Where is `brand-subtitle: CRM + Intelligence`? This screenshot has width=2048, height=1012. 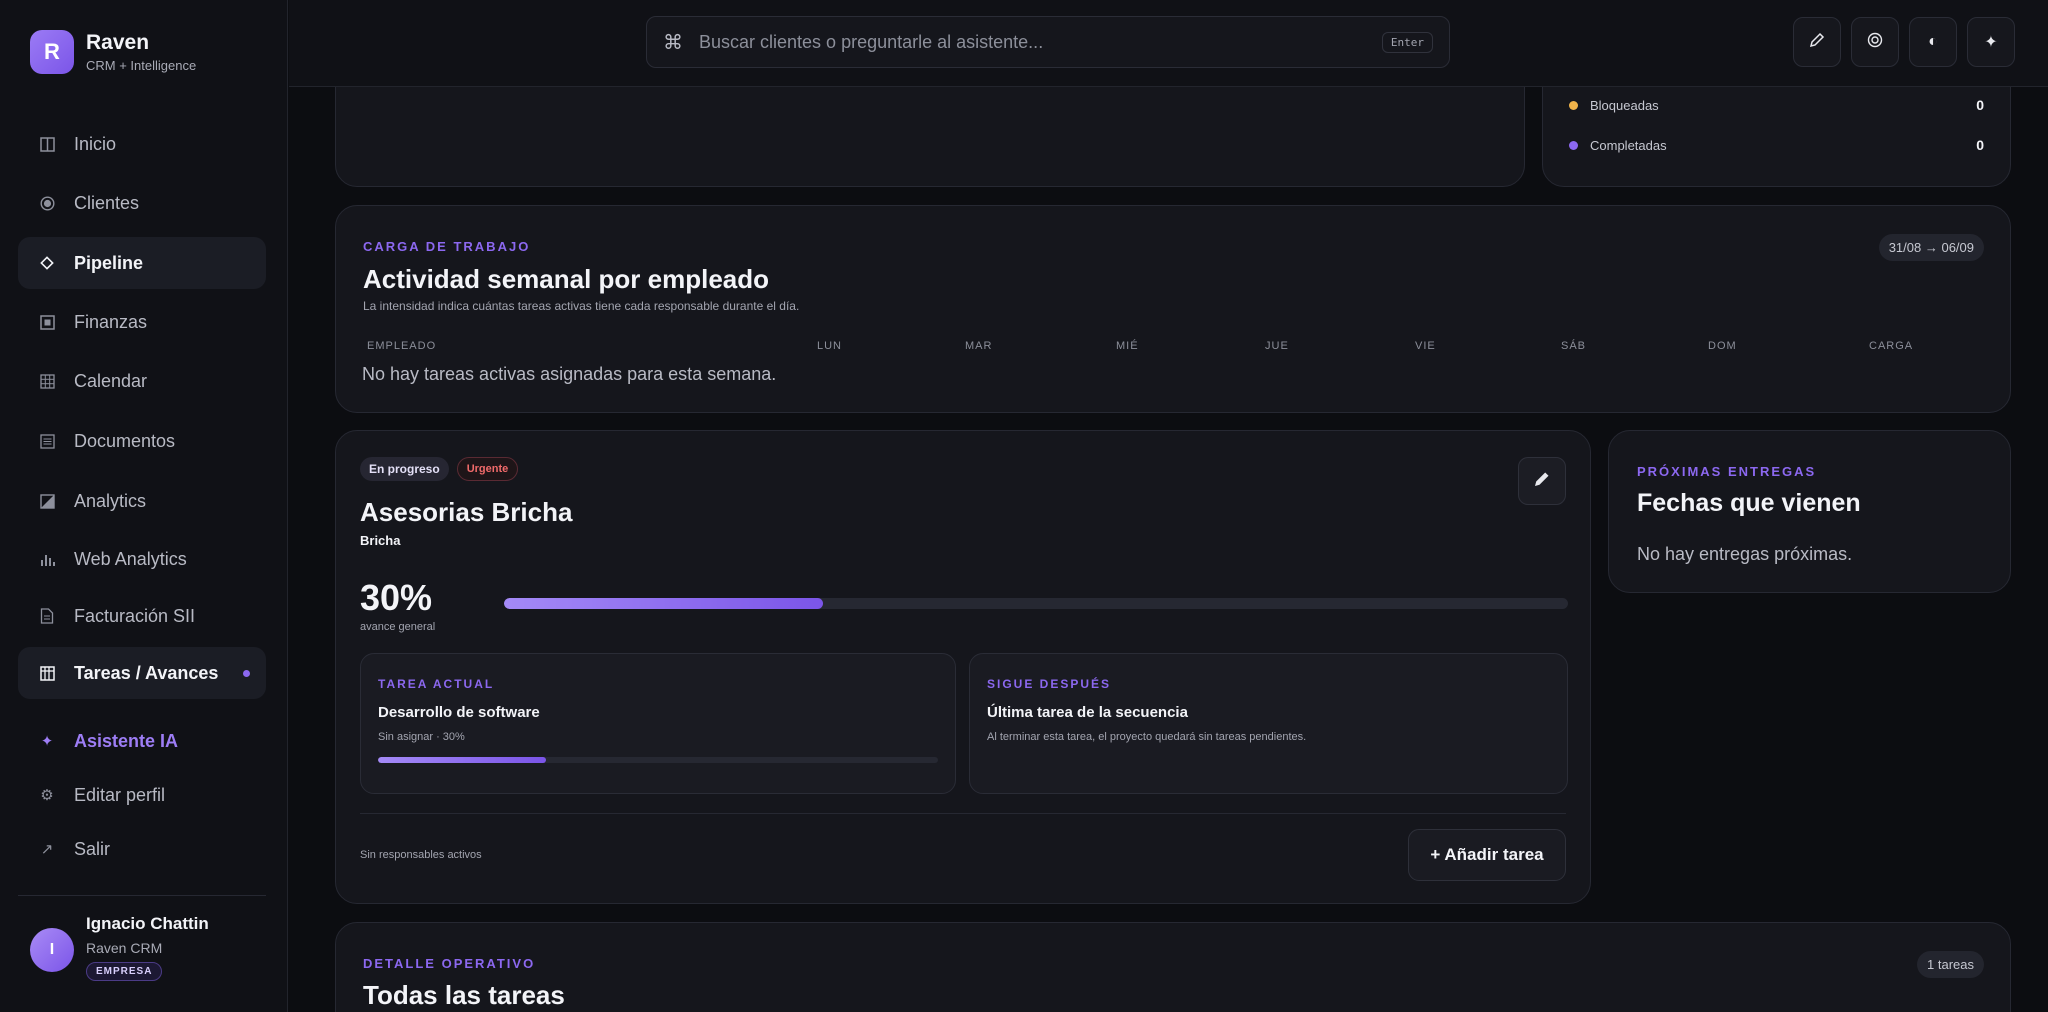 brand-subtitle: CRM + Intelligence is located at coordinates (141, 65).